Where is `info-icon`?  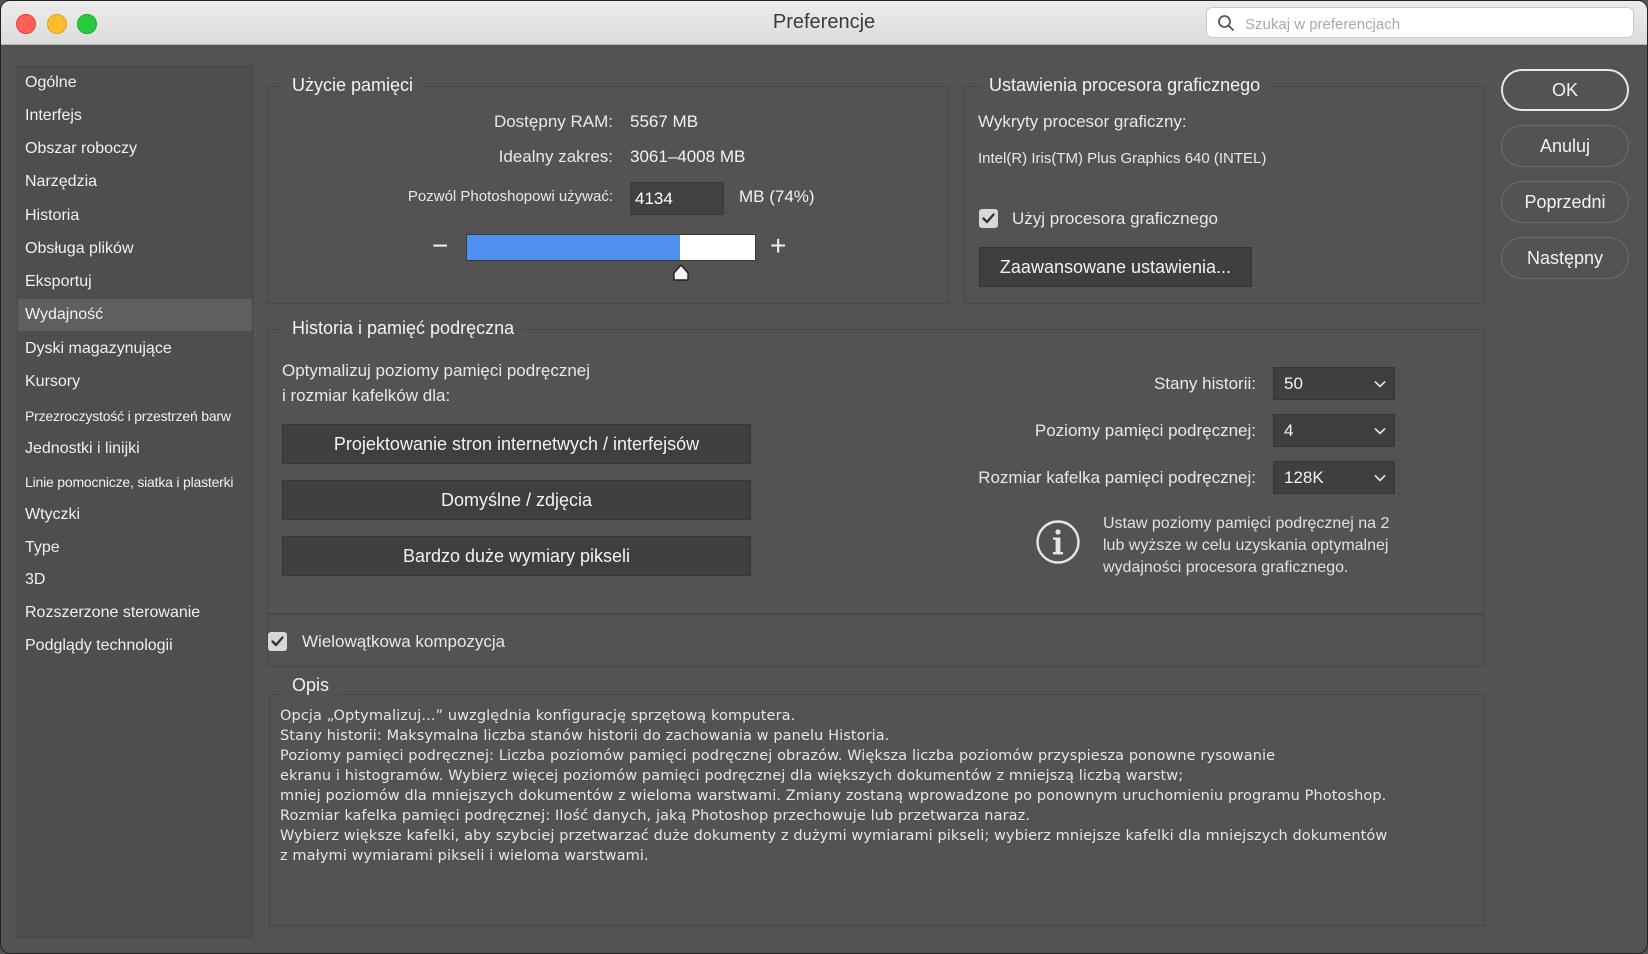 info-icon is located at coordinates (1058, 542).